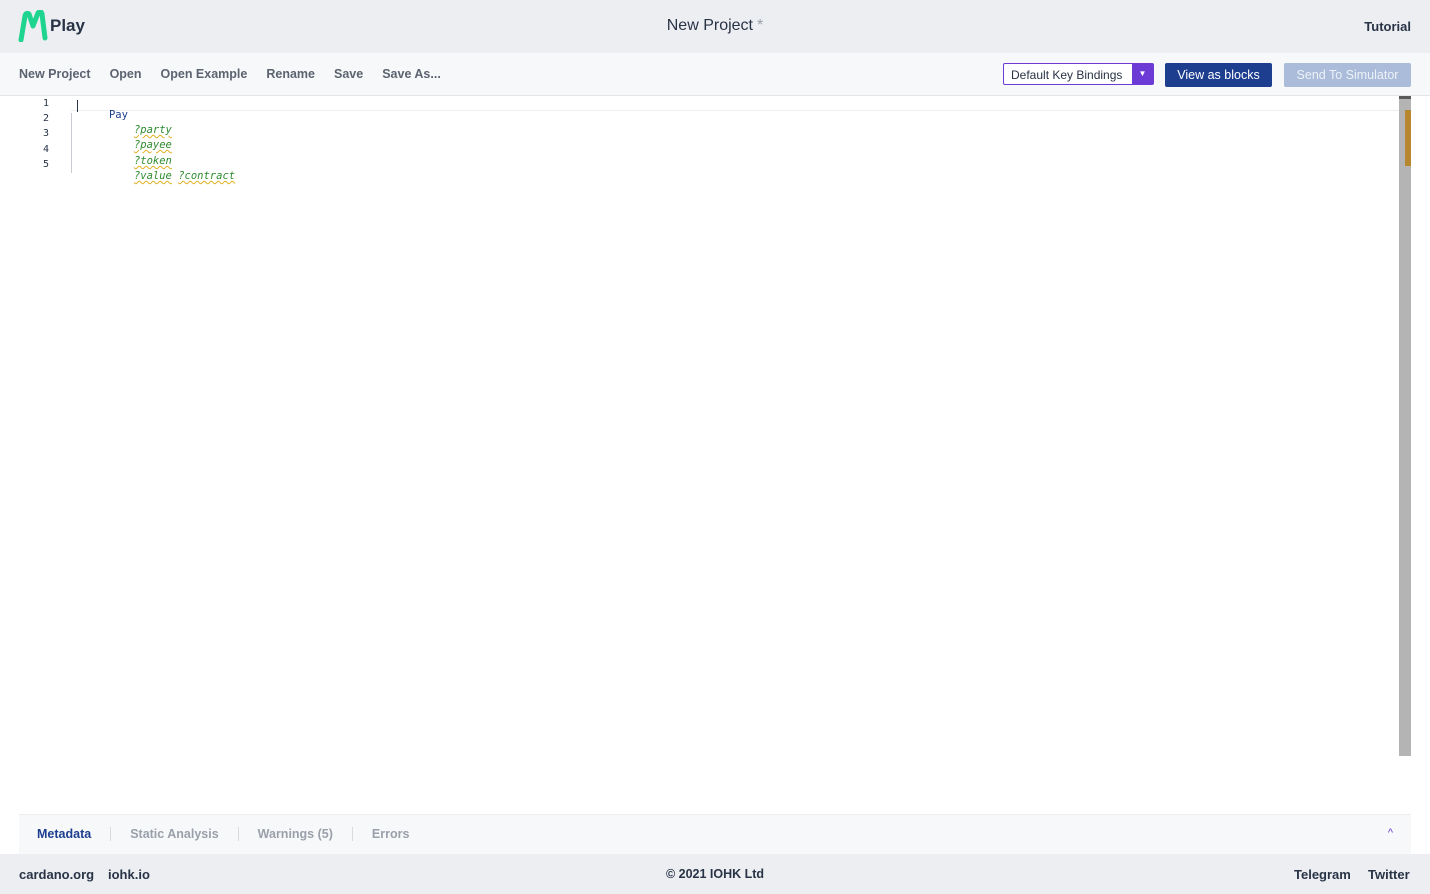 The height and width of the screenshot is (894, 1430). I want to click on chevron-down-icon: ▼, so click(1142, 74).